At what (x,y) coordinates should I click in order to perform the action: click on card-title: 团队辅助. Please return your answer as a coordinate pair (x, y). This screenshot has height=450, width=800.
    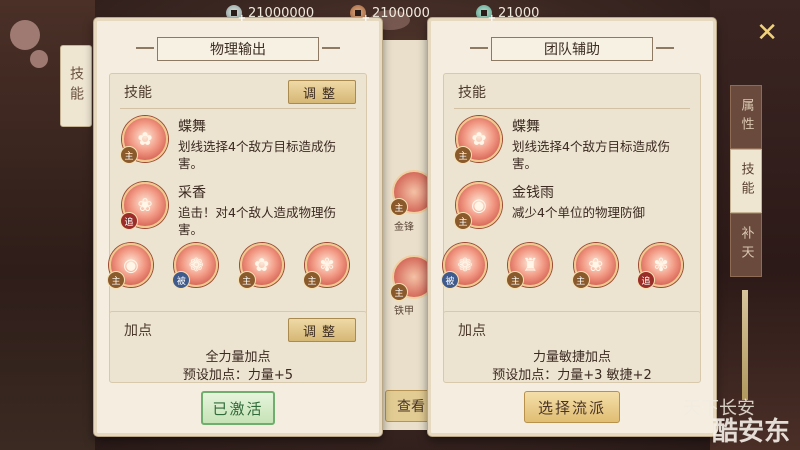
    Looking at the image, I should click on (572, 49).